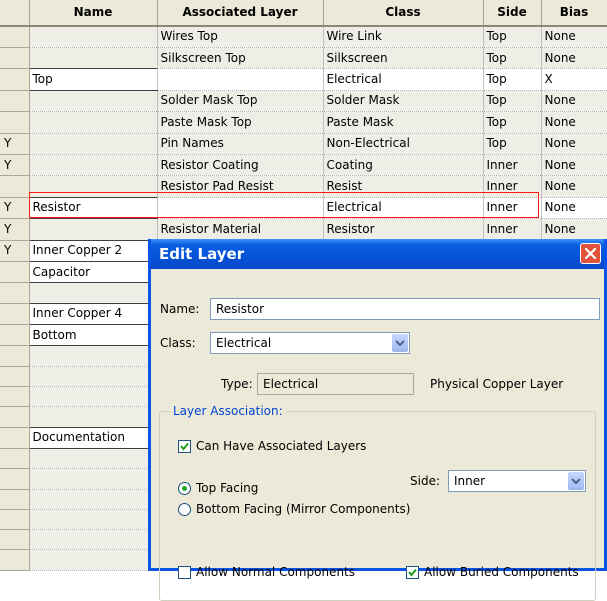  I want to click on column-header-name: Name, so click(93, 13).